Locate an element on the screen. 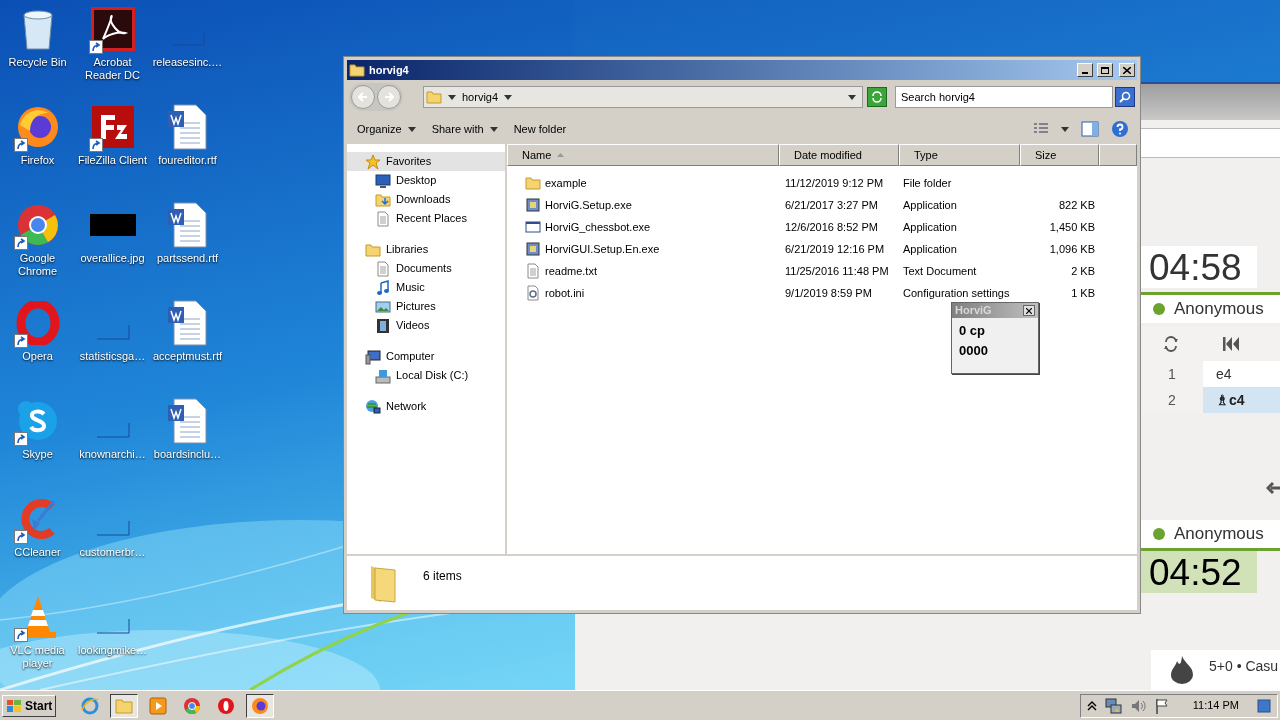 The image size is (1280, 720). game-info: 5+0 • Casu is located at coordinates (1244, 666).